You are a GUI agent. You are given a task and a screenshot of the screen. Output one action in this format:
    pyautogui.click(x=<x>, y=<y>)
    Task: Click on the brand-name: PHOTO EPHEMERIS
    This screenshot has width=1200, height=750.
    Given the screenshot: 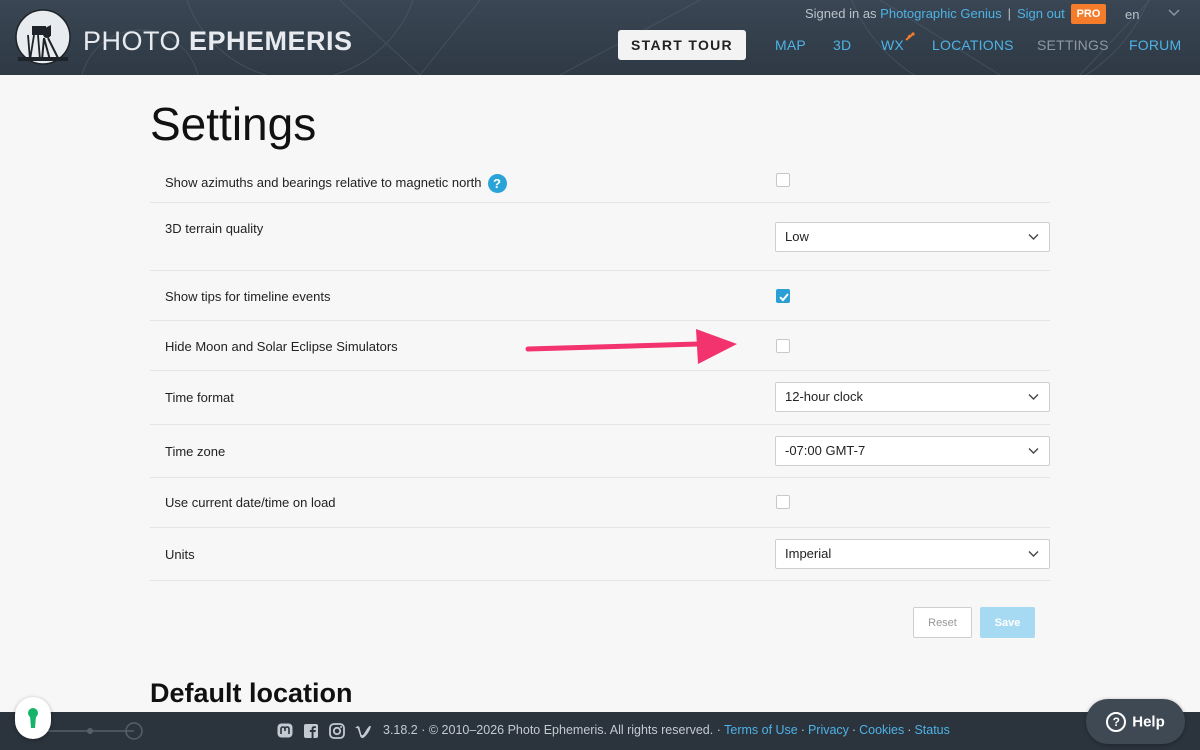 What is the action you would take?
    pyautogui.click(x=218, y=41)
    